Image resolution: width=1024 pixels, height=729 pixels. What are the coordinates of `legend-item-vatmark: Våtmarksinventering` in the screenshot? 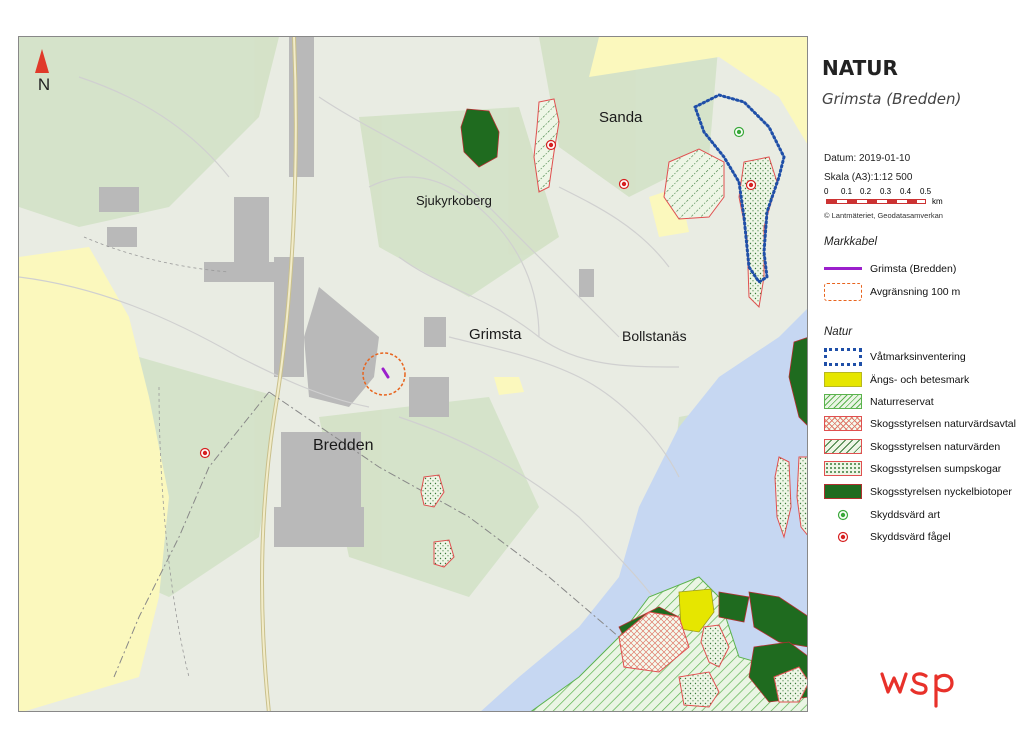 It's located at (895, 357).